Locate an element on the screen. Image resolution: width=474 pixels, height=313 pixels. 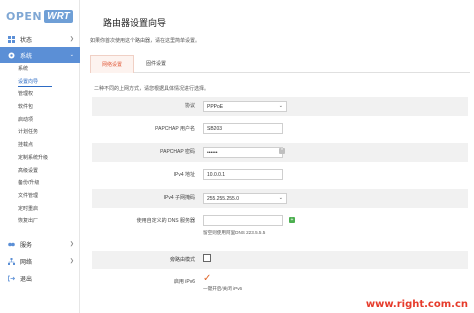
submenu-item-wizard: 设置向导 is located at coordinates (40, 82).